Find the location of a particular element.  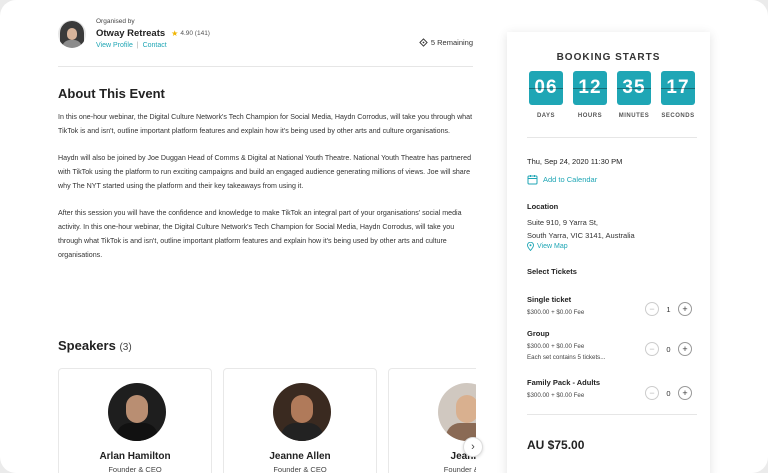

speaker-card: Arlan Hamilton Founder & CEO is located at coordinates (135, 420).